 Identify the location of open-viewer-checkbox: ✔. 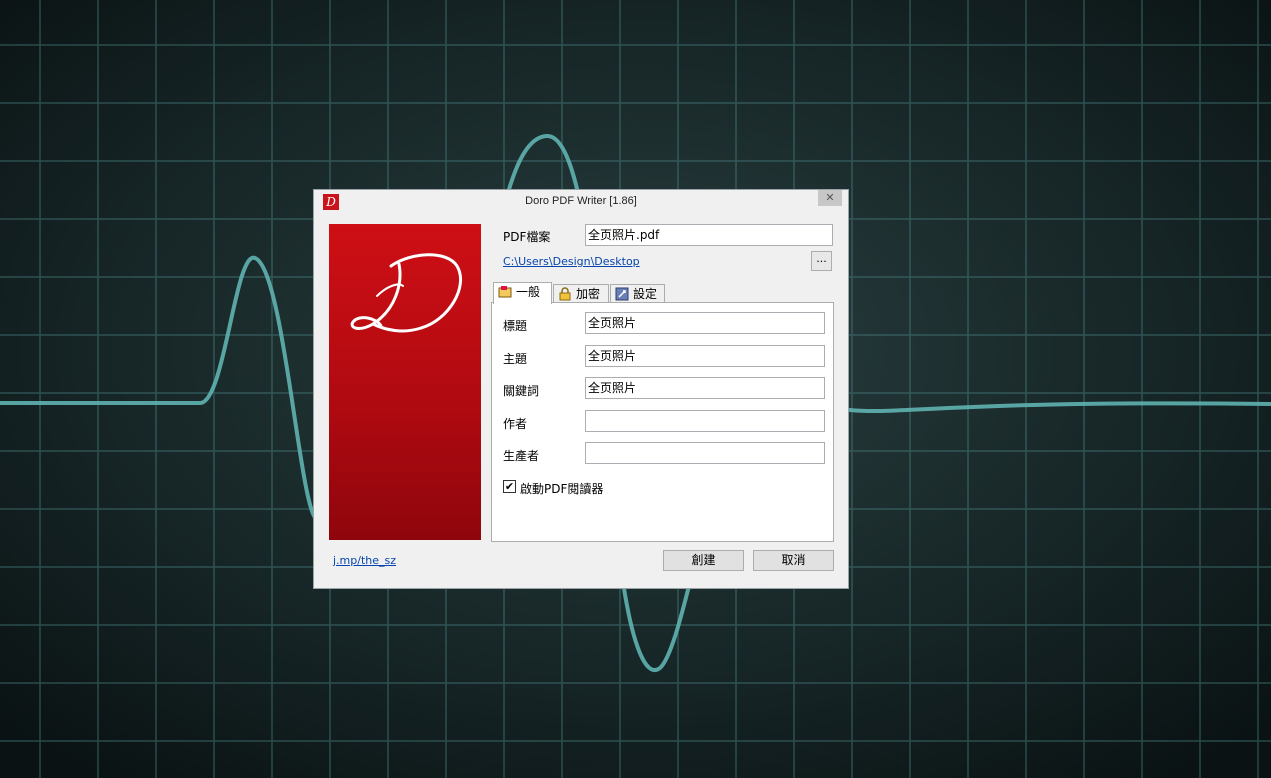
(509, 486).